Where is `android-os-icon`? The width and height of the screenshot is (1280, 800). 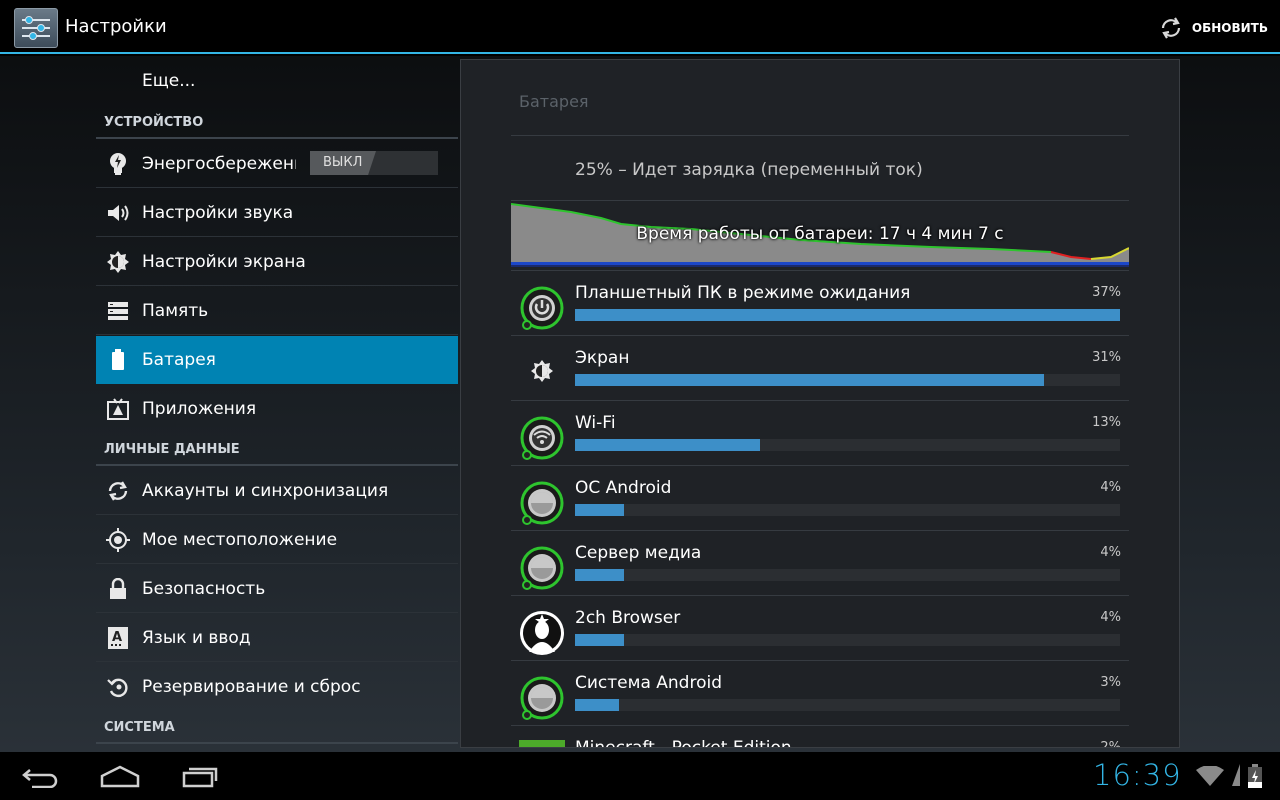 android-os-icon is located at coordinates (542, 503).